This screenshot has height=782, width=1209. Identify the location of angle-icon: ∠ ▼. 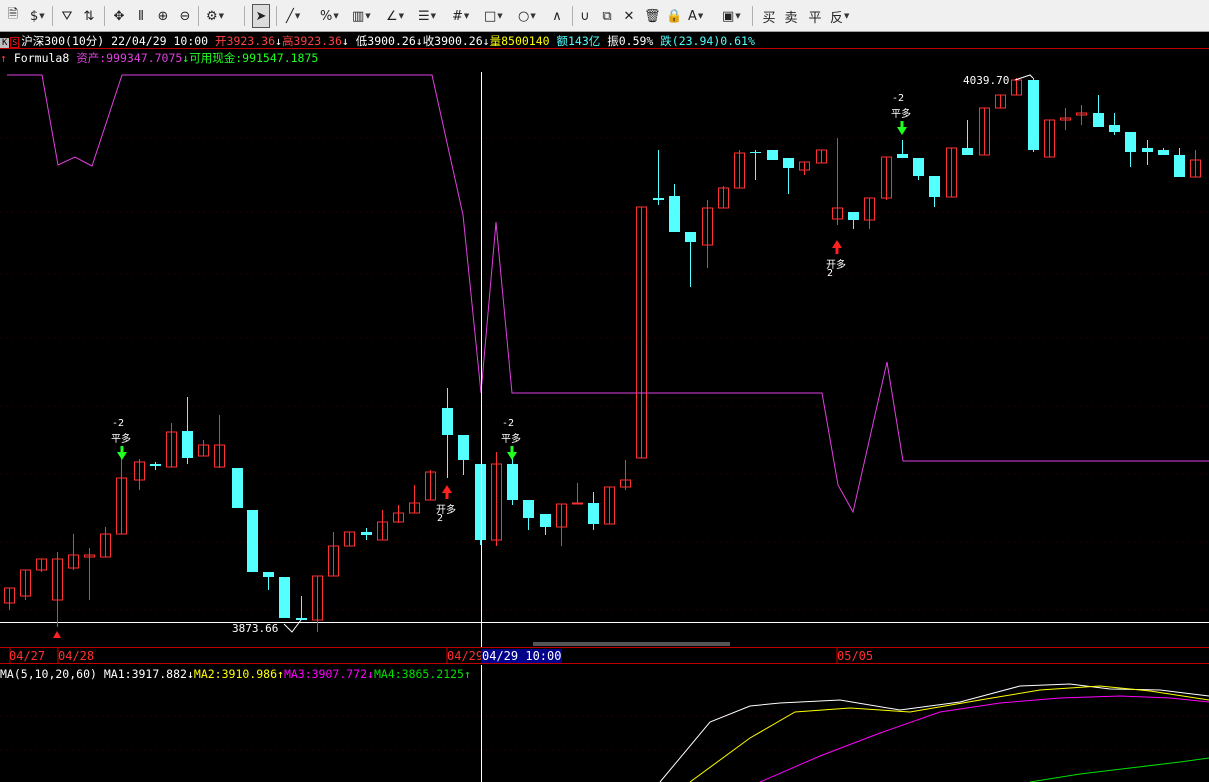
(395, 16).